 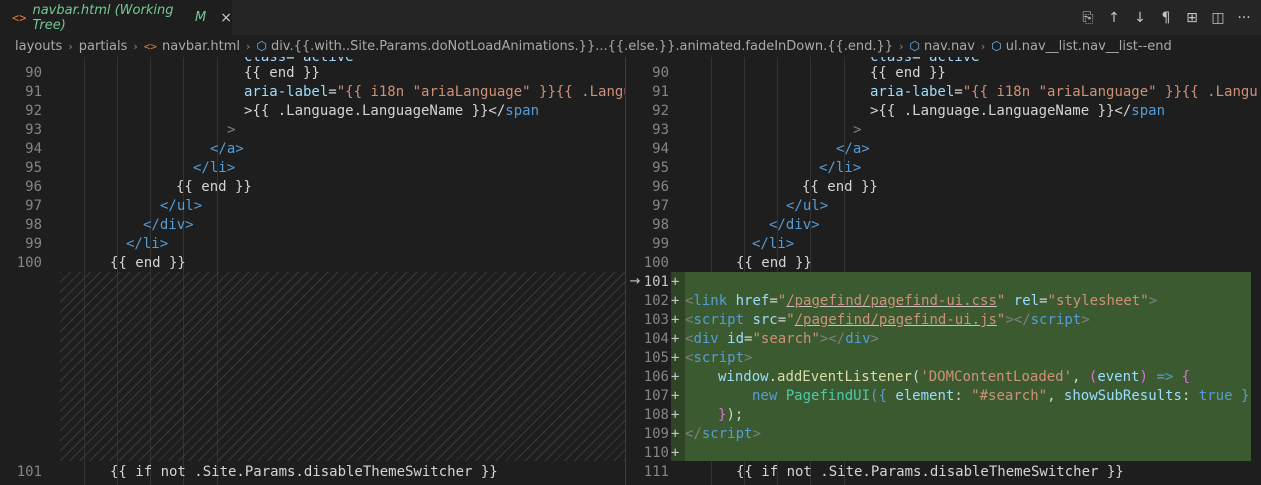 What do you see at coordinates (949, 46) in the screenshot?
I see `breadcrumb-item-nav: nav.nav` at bounding box center [949, 46].